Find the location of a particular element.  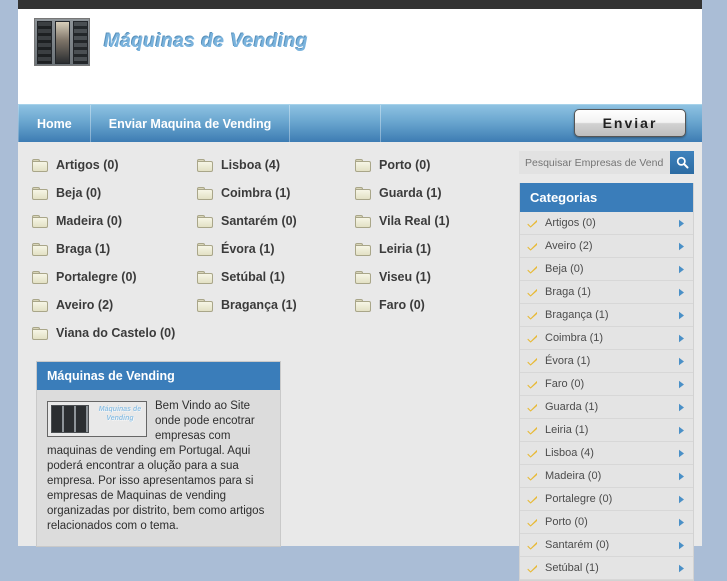

category-label: Braga (1) is located at coordinates (568, 292).